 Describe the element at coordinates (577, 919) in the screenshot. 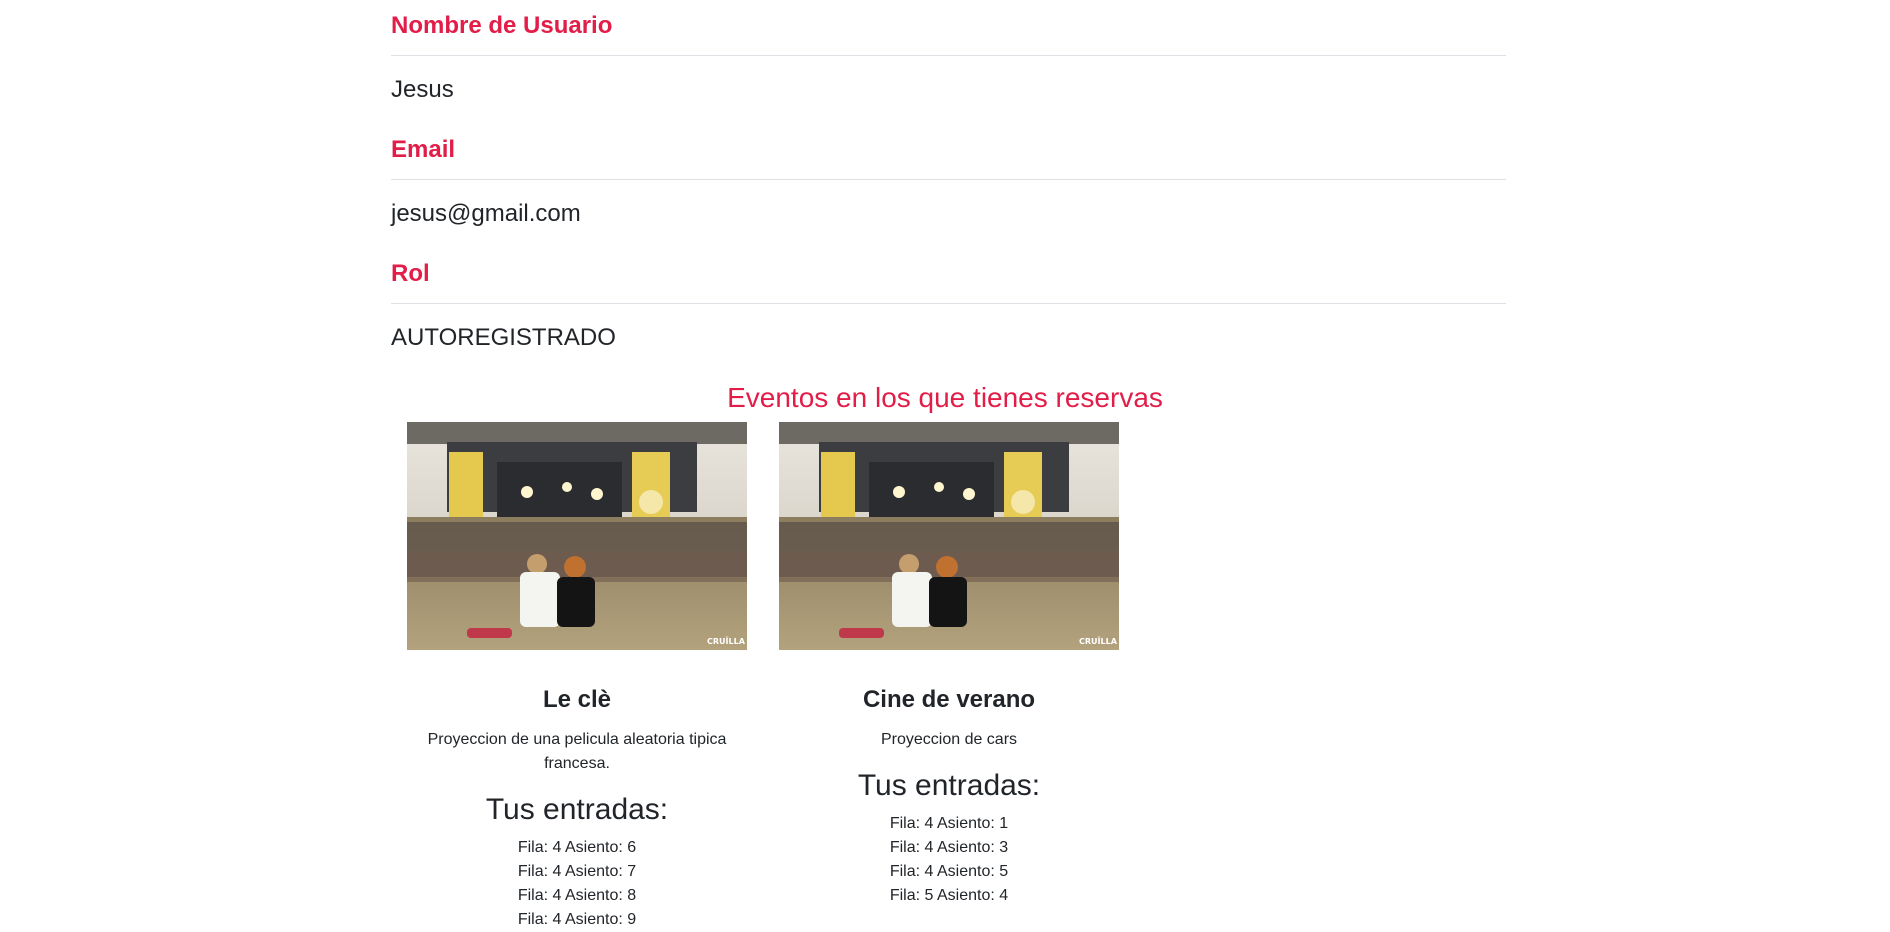

I see `ticket-item: Fila: 4 Asiento: 9` at that location.